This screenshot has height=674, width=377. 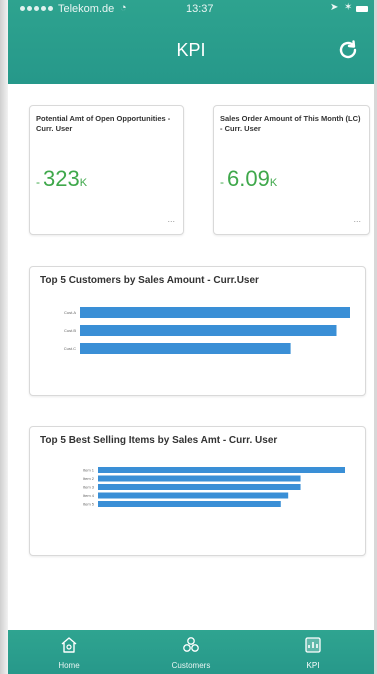 I want to click on tab-label: KPI, so click(x=313, y=665).